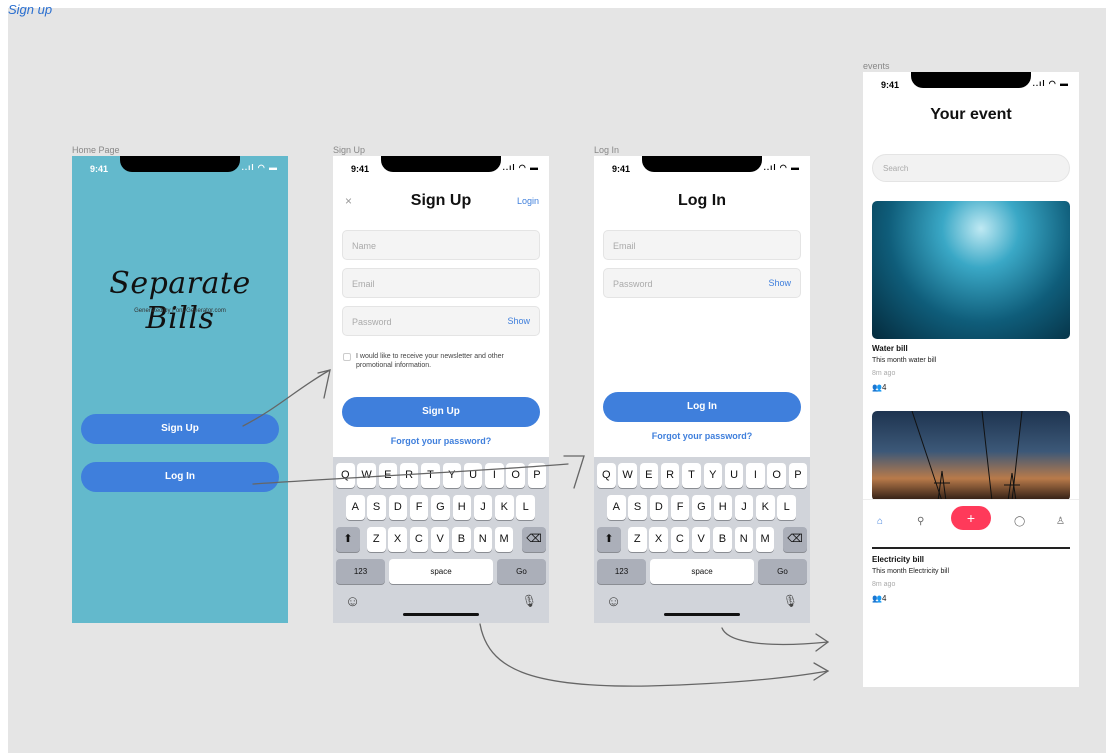 The height and width of the screenshot is (753, 1106). What do you see at coordinates (971, 518) in the screenshot?
I see `add-event-button: +` at bounding box center [971, 518].